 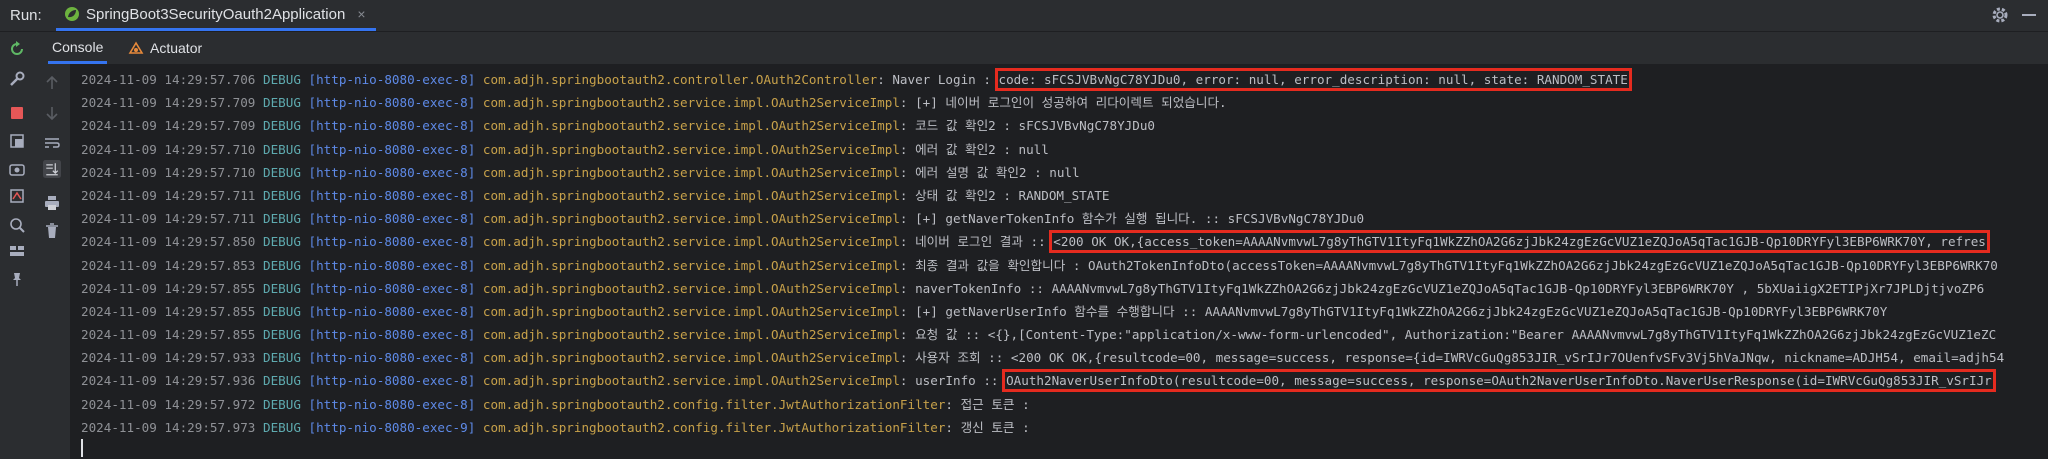 What do you see at coordinates (953, 381) in the screenshot?
I see `log-message: : userInfo ::` at bounding box center [953, 381].